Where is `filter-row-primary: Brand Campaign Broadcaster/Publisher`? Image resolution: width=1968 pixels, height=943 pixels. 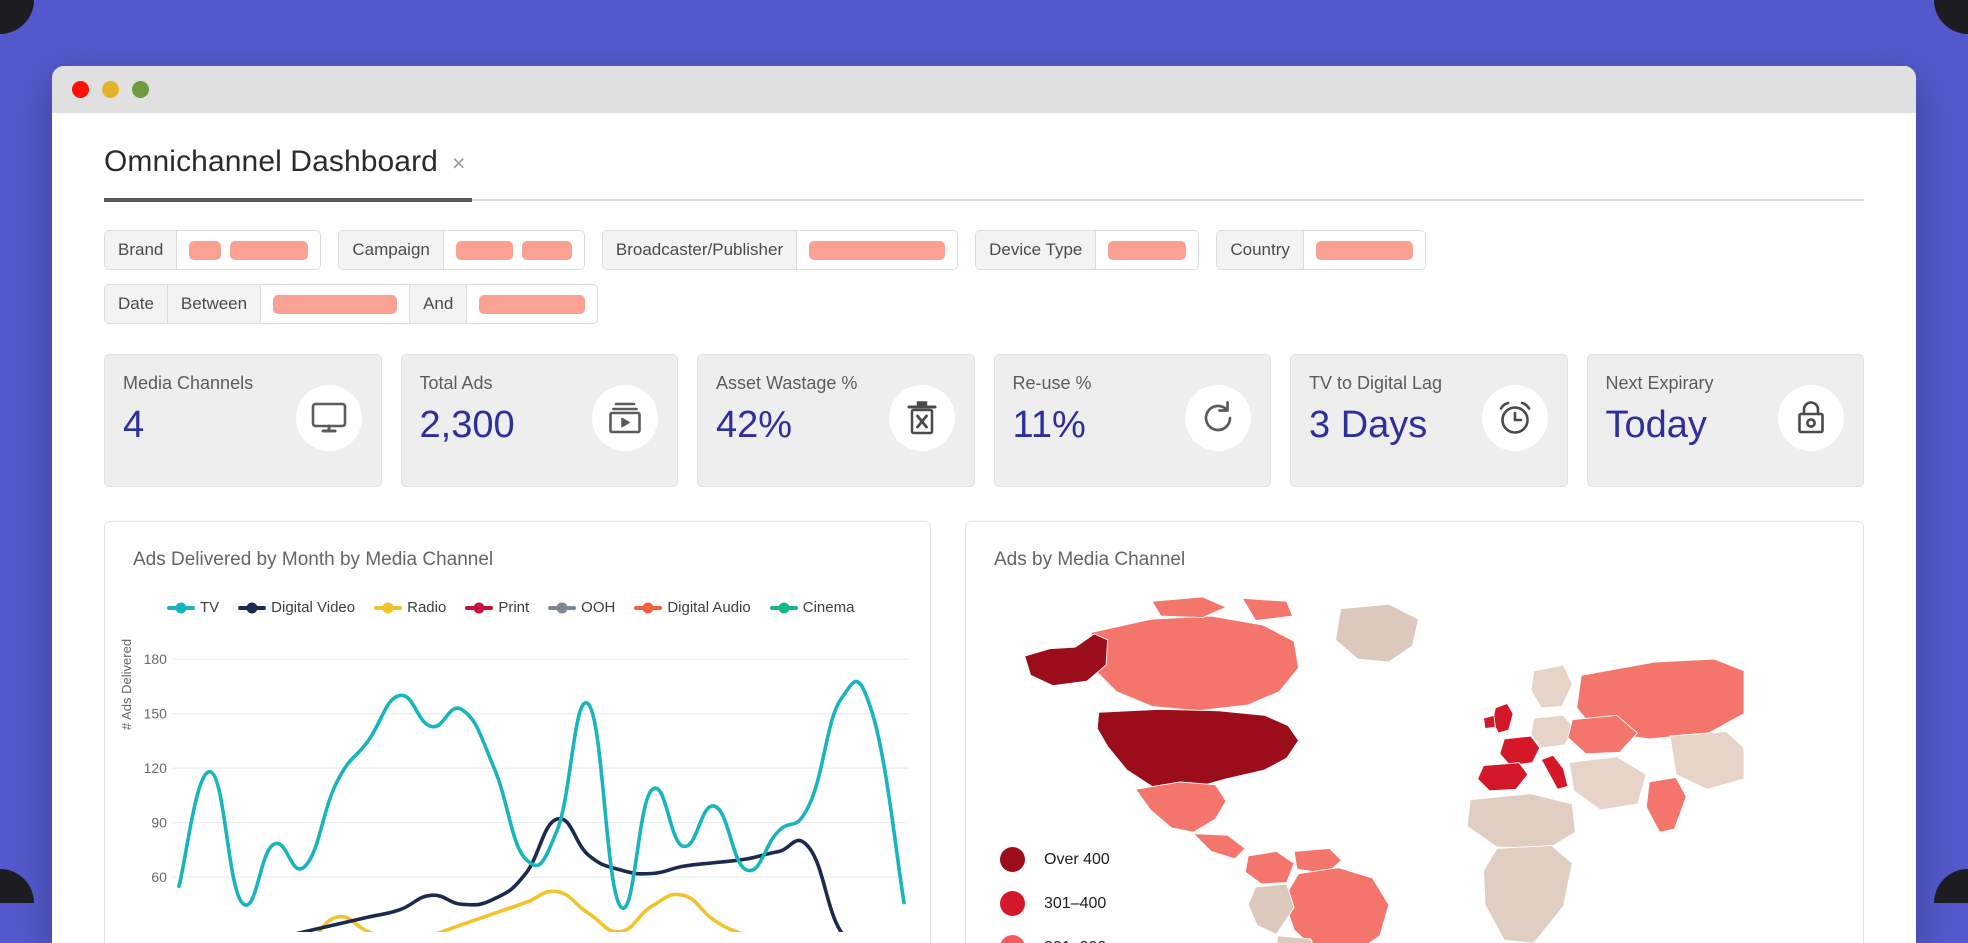 filter-row-primary: Brand Campaign Broadcaster/Publisher is located at coordinates (984, 250).